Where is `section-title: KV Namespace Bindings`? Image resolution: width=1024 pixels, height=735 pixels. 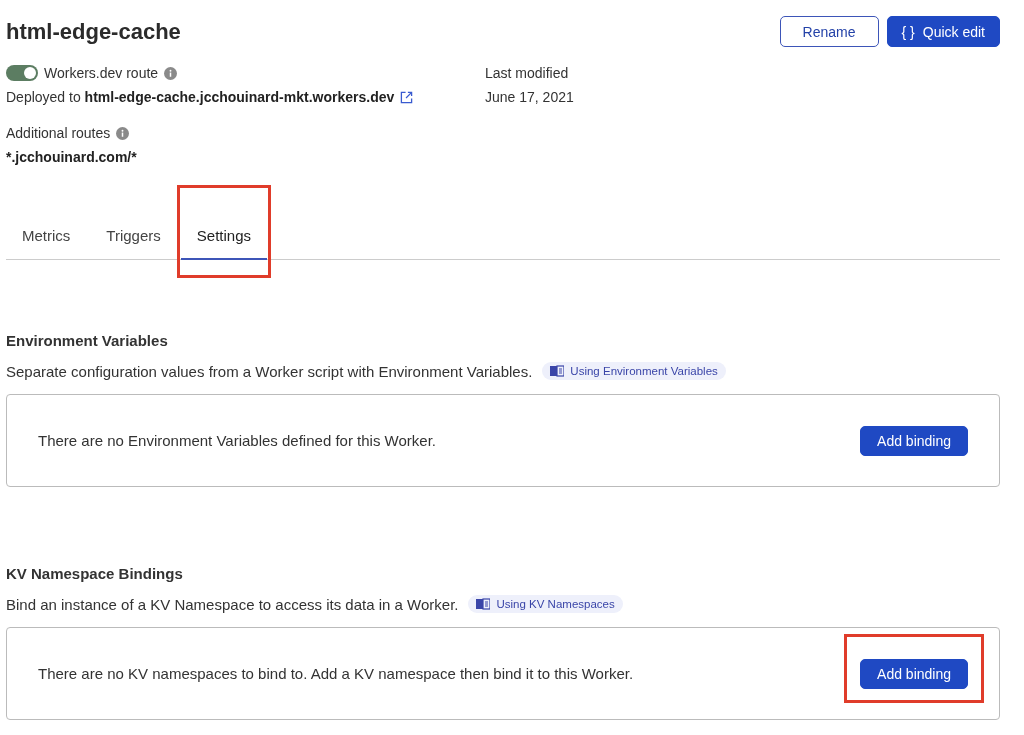 section-title: KV Namespace Bindings is located at coordinates (95, 574).